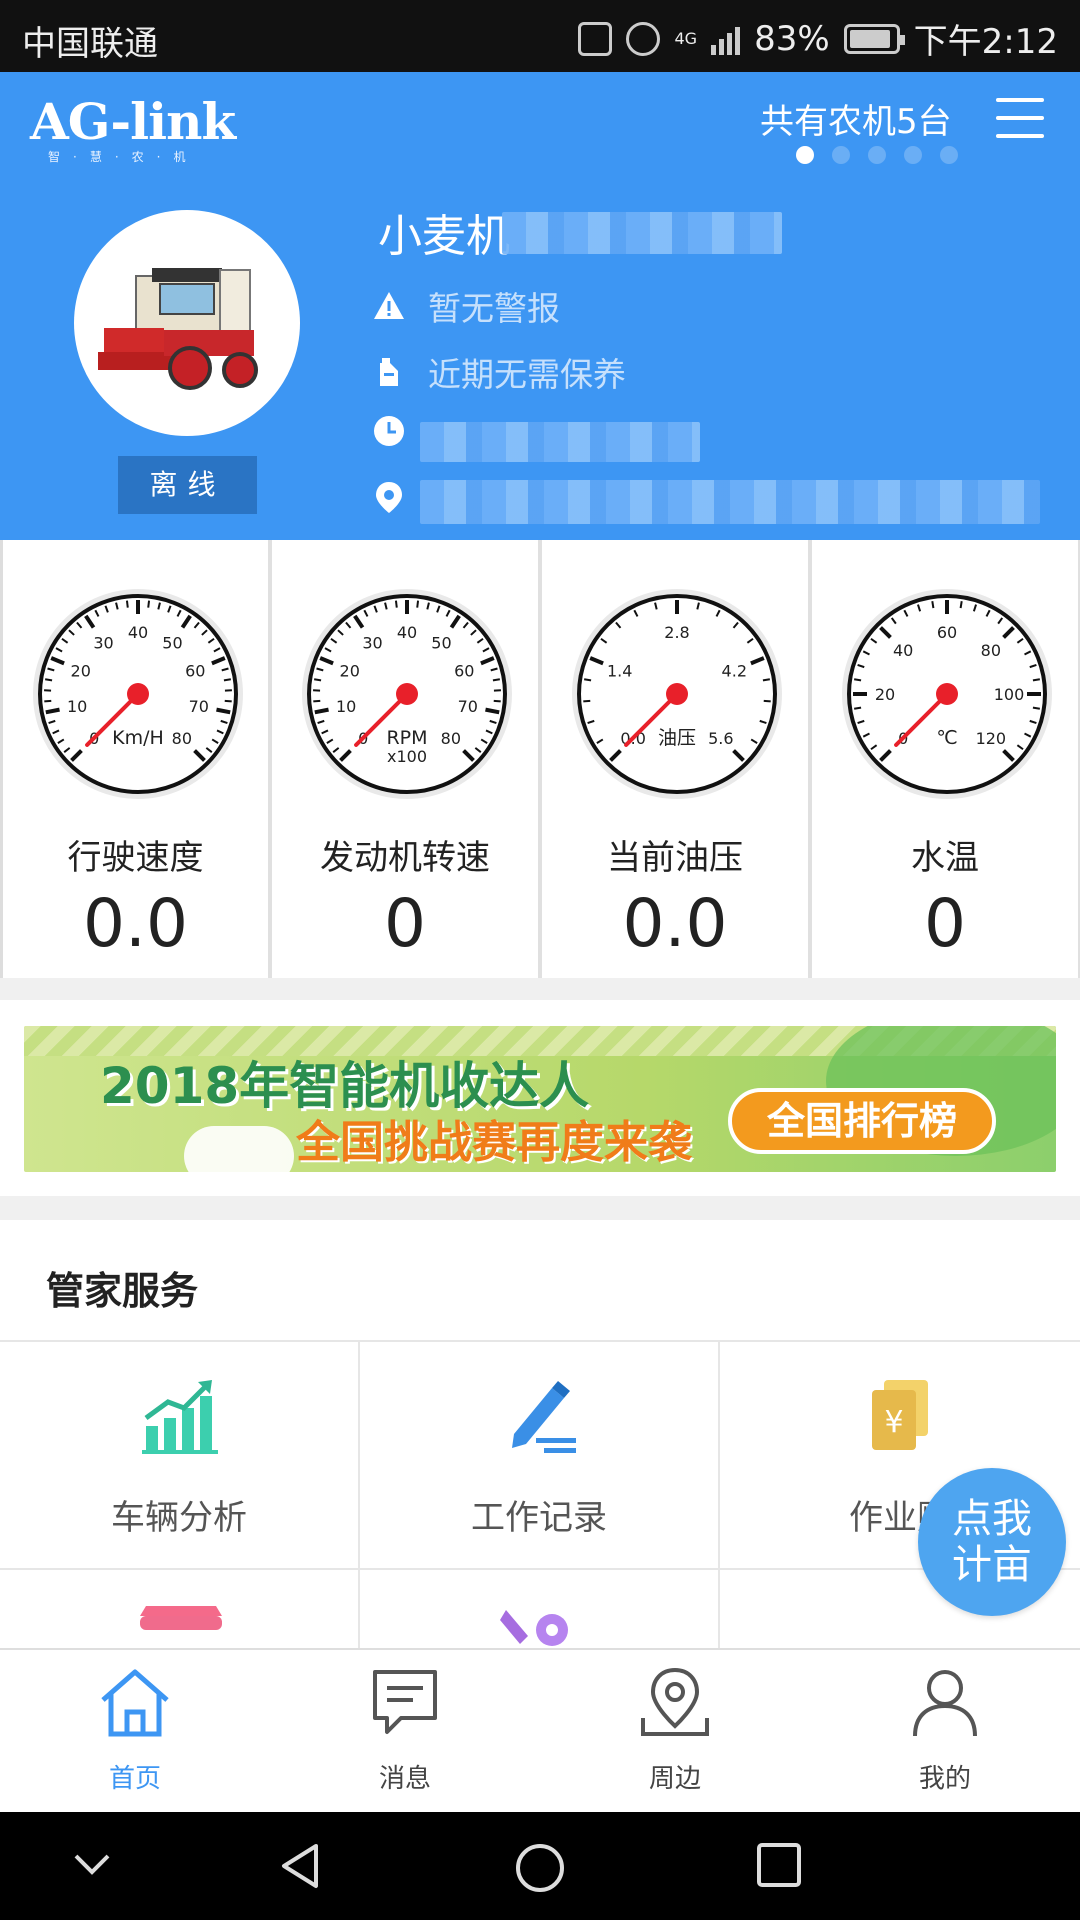 This screenshot has height=1920, width=1080. Describe the element at coordinates (720, 738) in the screenshot. I see `gauge-tick-label: 5.6` at that location.